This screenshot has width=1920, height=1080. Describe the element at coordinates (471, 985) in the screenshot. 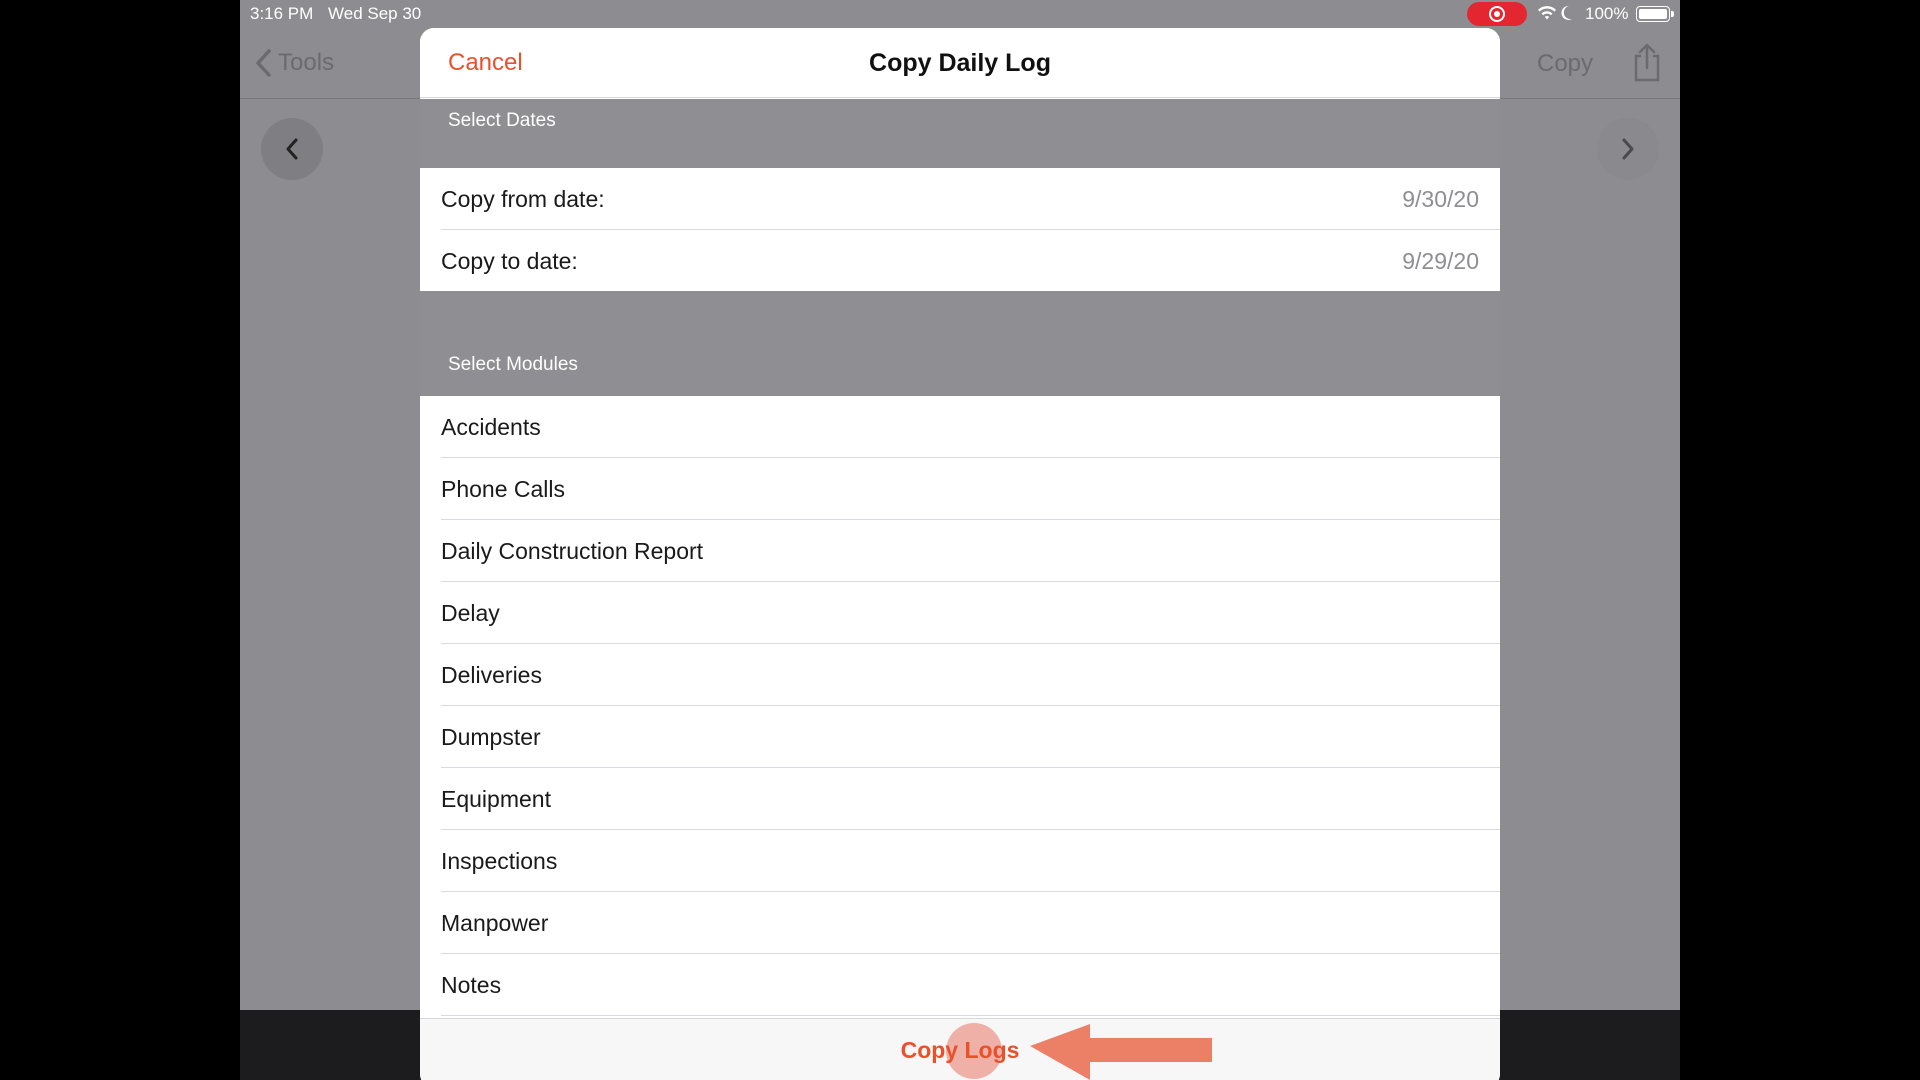

I see `module-label: Notes` at that location.